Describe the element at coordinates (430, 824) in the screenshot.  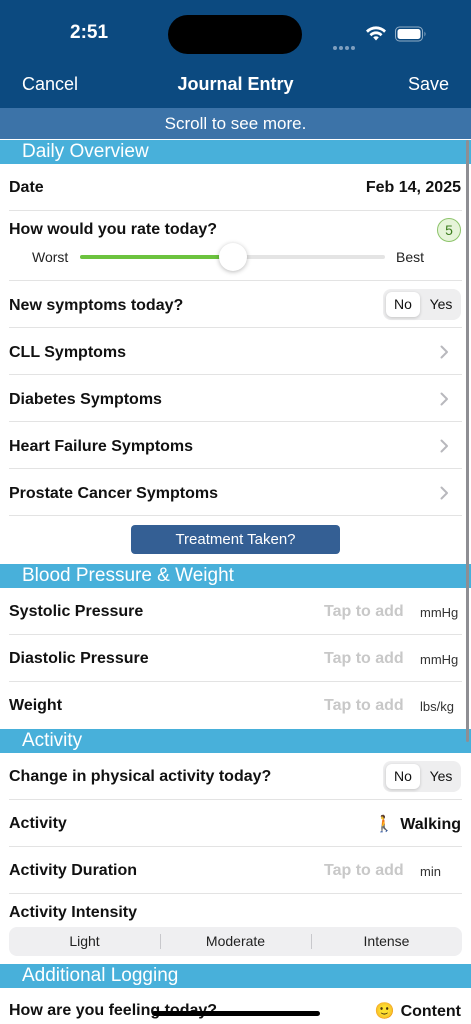
I see `activity-value-text: Walking` at that location.